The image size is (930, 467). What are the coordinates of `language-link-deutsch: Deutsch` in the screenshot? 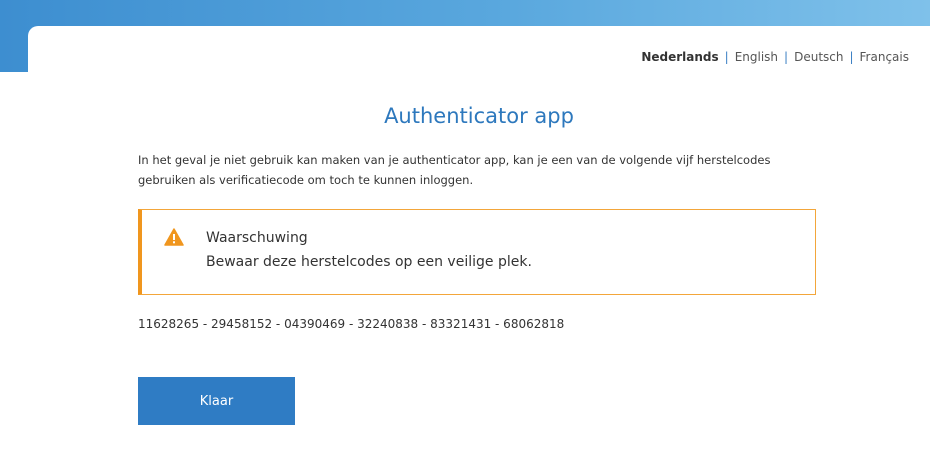 It's located at (818, 57).